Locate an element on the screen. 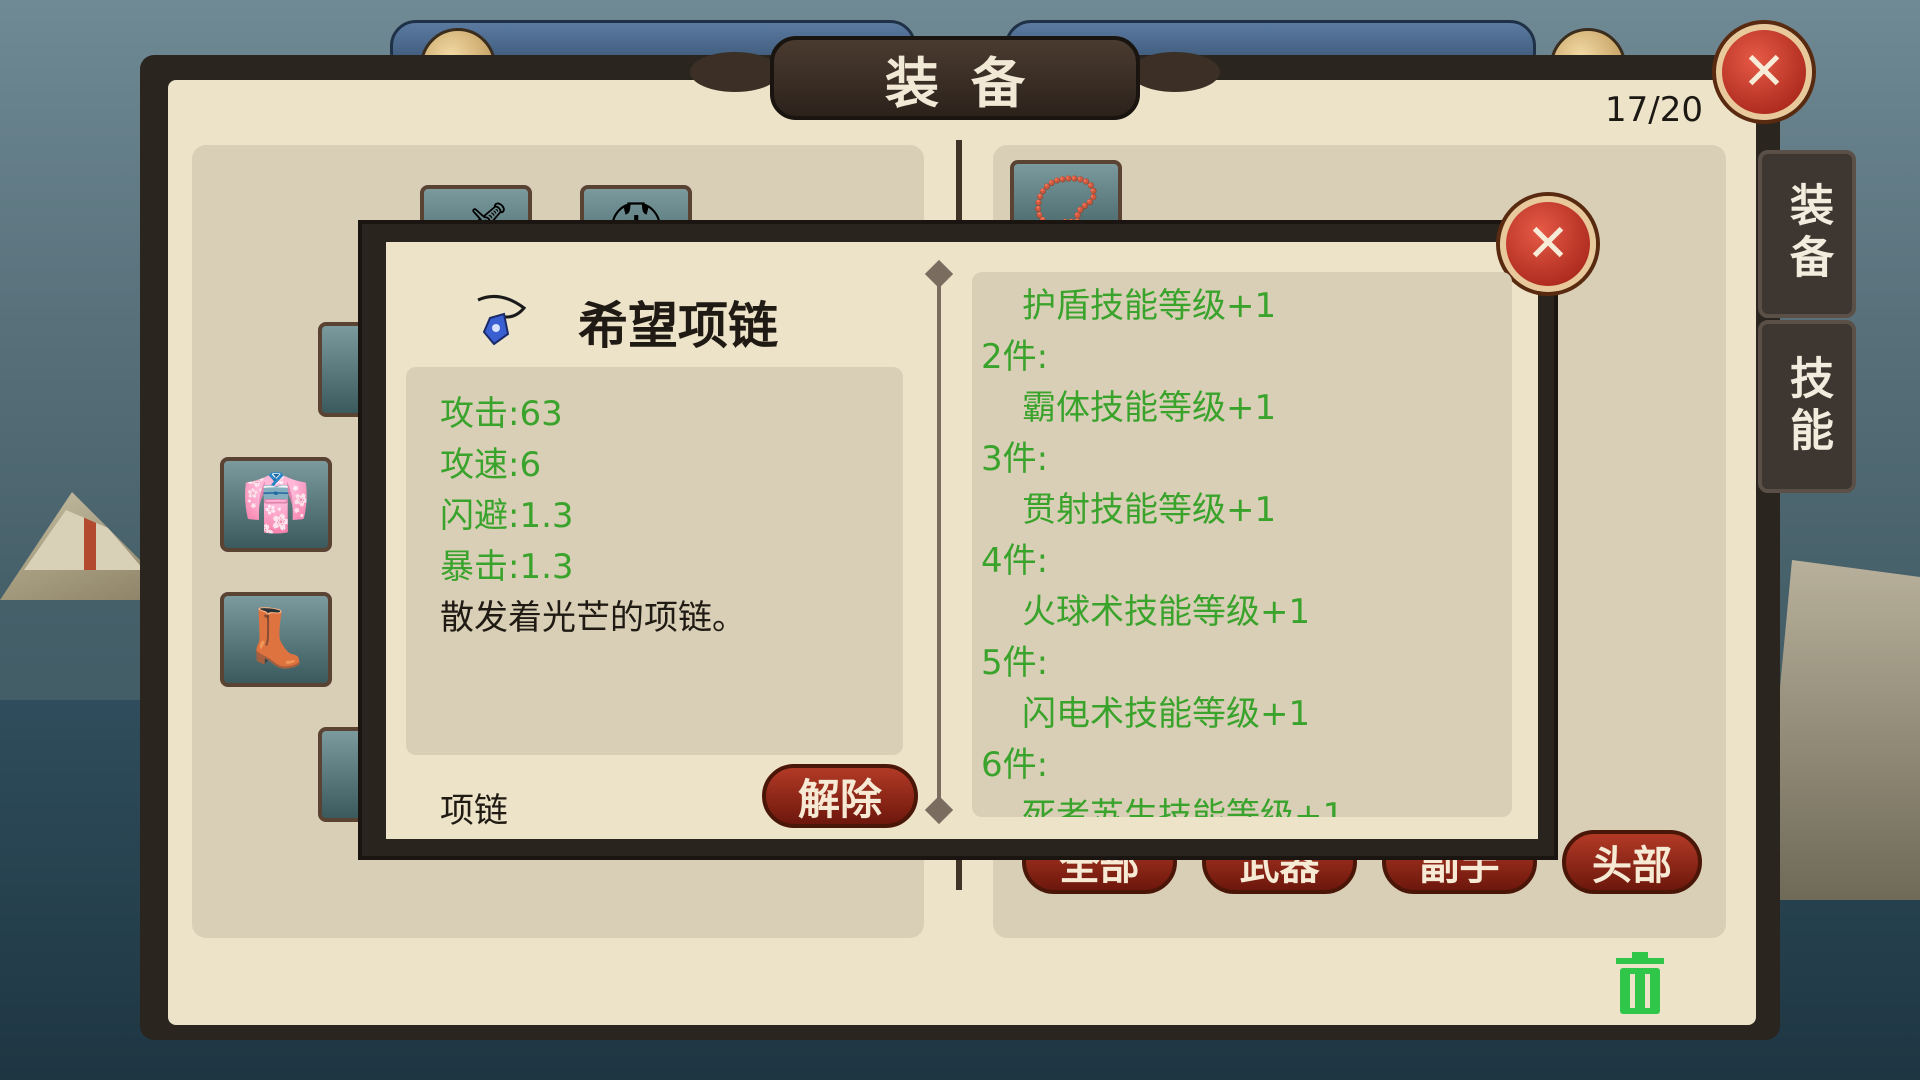 This screenshot has height=1080, width=1920. unequip-button: 解除 is located at coordinates (840, 796).